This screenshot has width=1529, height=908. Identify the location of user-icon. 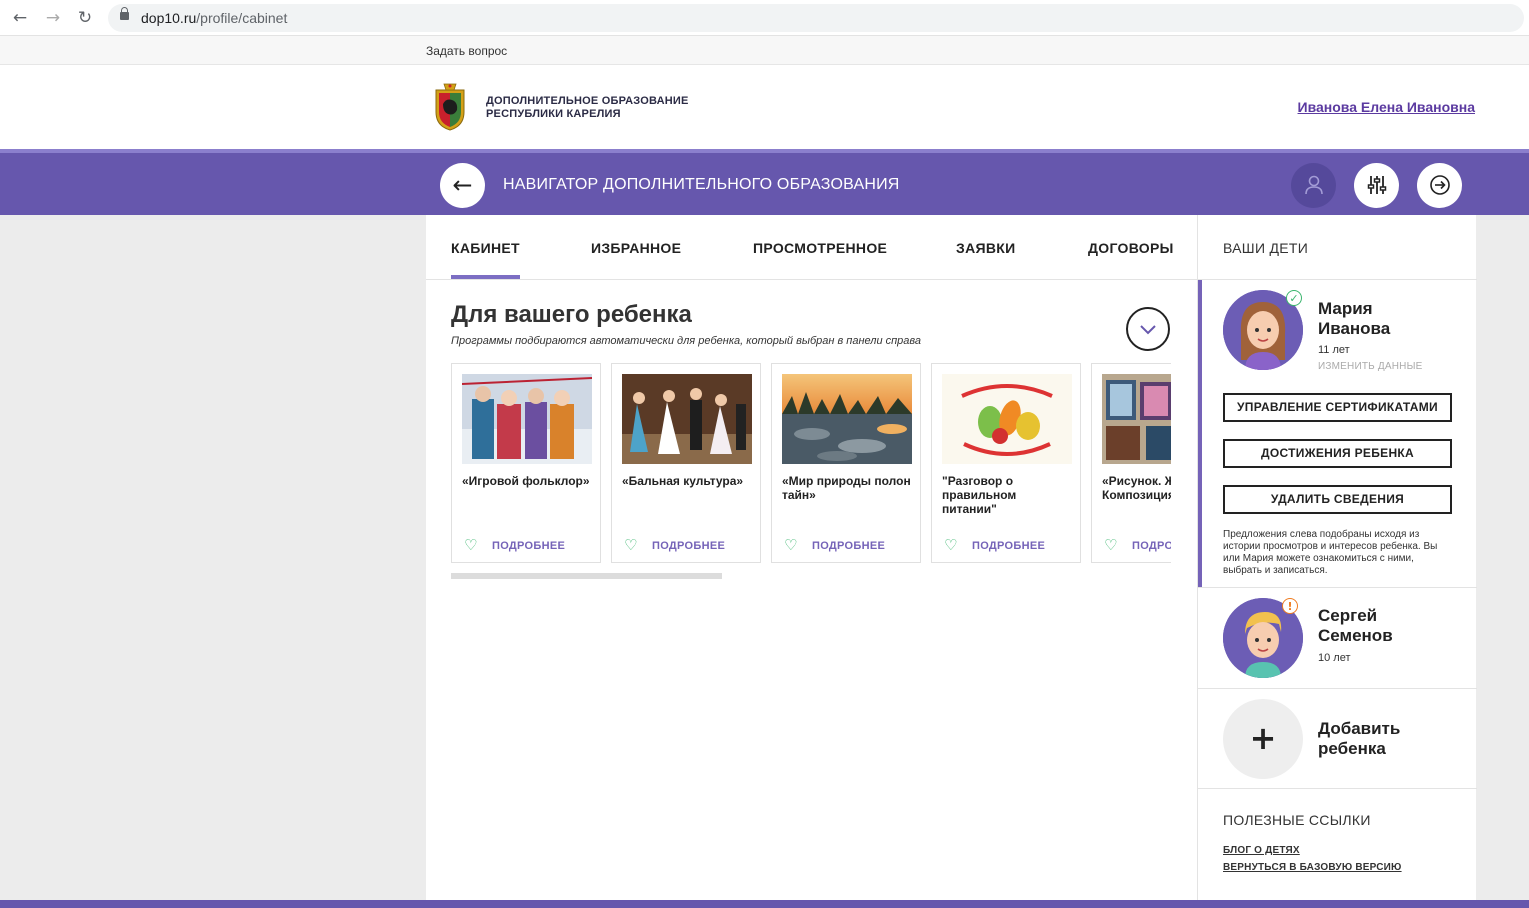
(1313, 185).